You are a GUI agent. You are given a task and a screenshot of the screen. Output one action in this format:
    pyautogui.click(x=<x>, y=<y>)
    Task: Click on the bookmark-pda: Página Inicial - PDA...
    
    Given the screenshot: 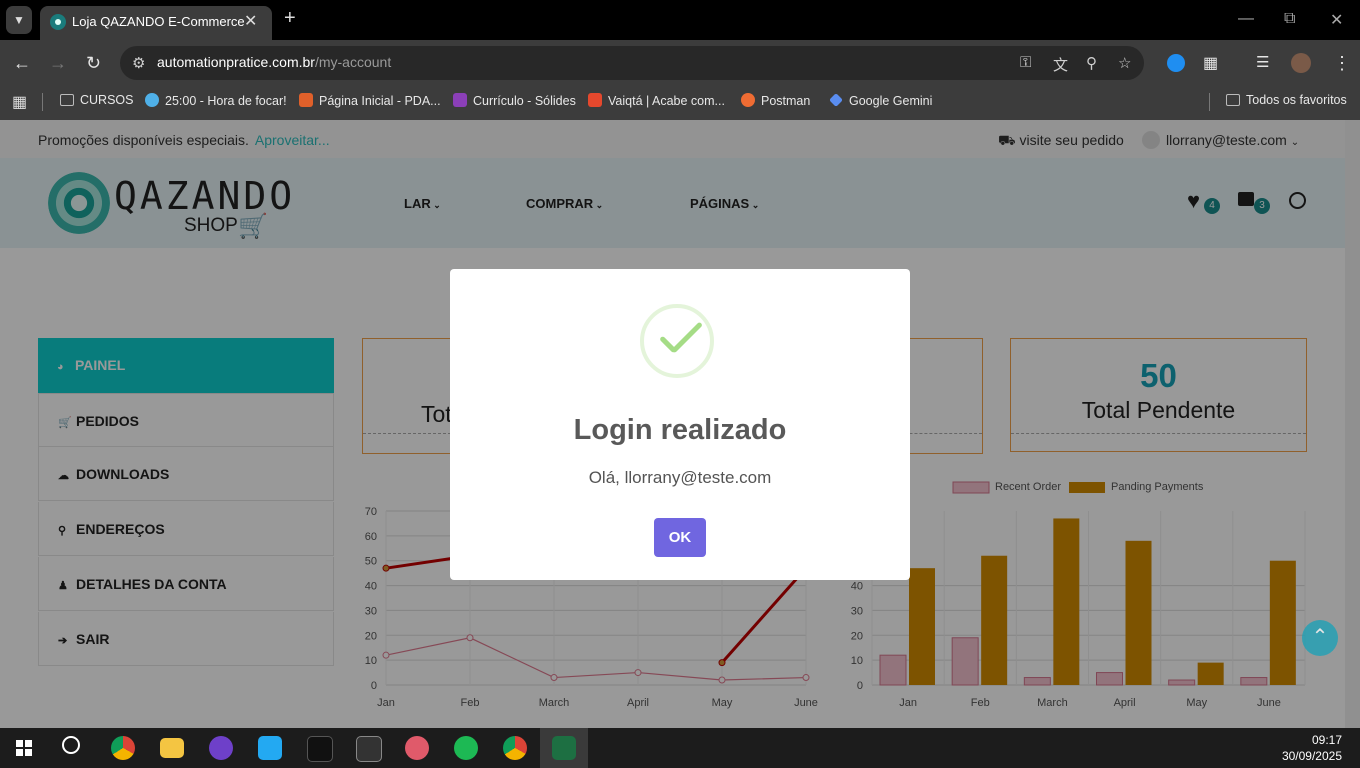 What is the action you would take?
    pyautogui.click(x=370, y=100)
    